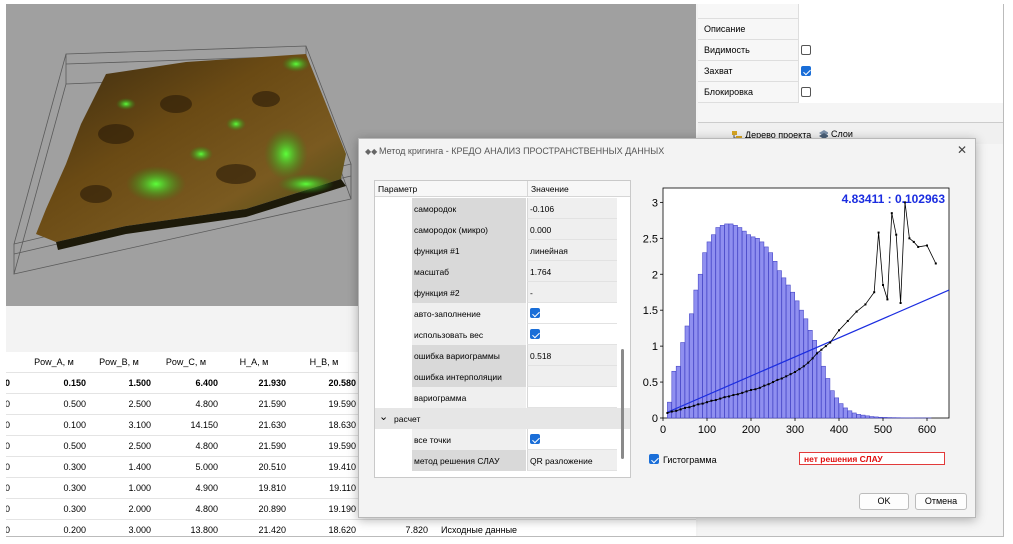  I want to click on parameter-row: самородок -0.106, so click(502, 208).